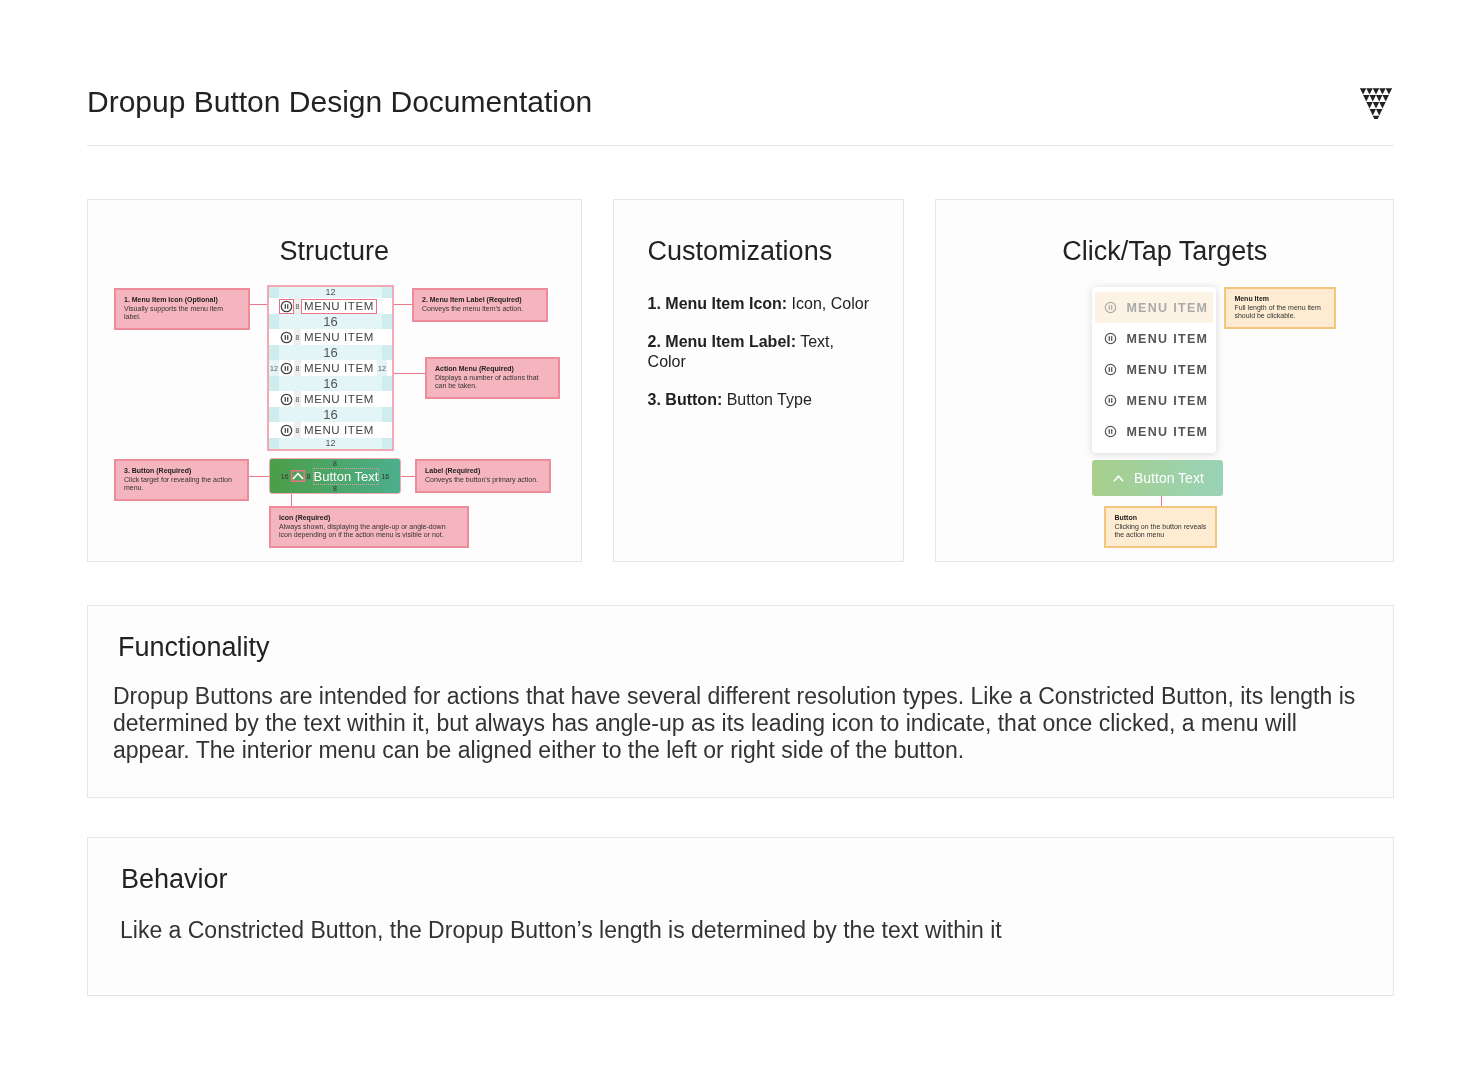 The height and width of the screenshot is (1080, 1482). Describe the element at coordinates (1165, 252) in the screenshot. I see `card-title: Click/Tap Targets` at that location.